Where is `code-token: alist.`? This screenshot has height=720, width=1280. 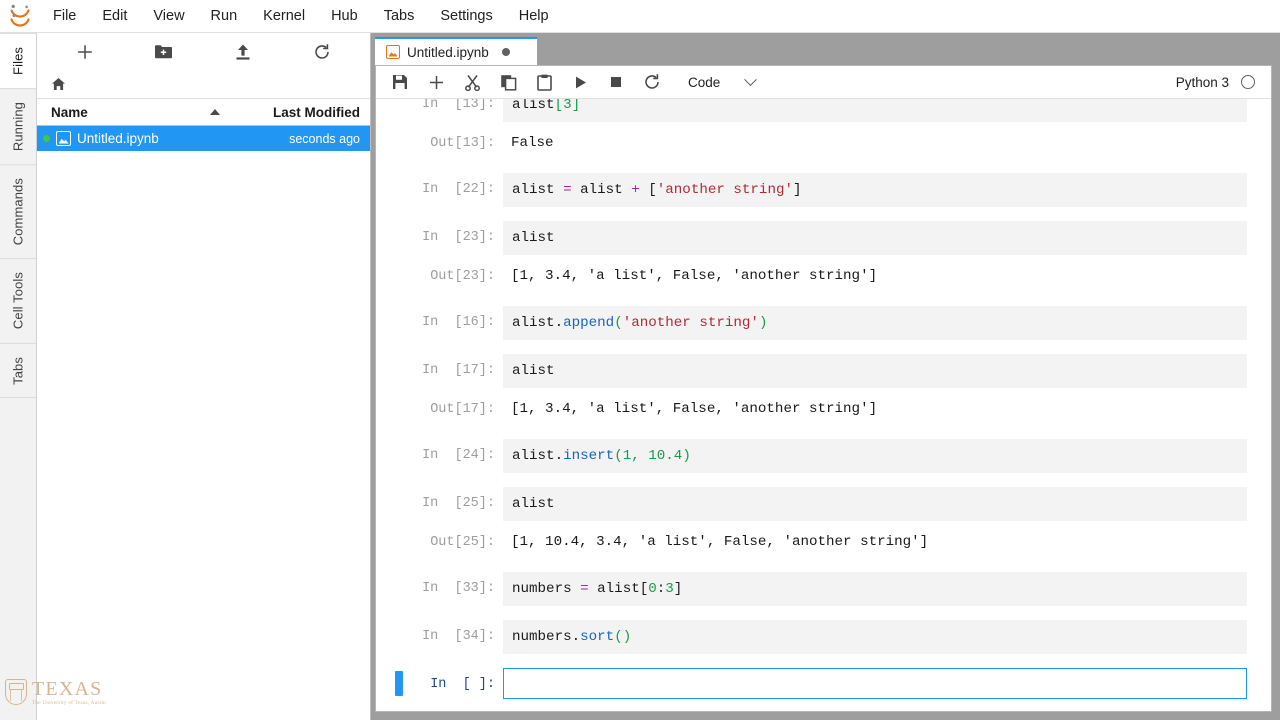
code-token: alist. is located at coordinates (538, 323).